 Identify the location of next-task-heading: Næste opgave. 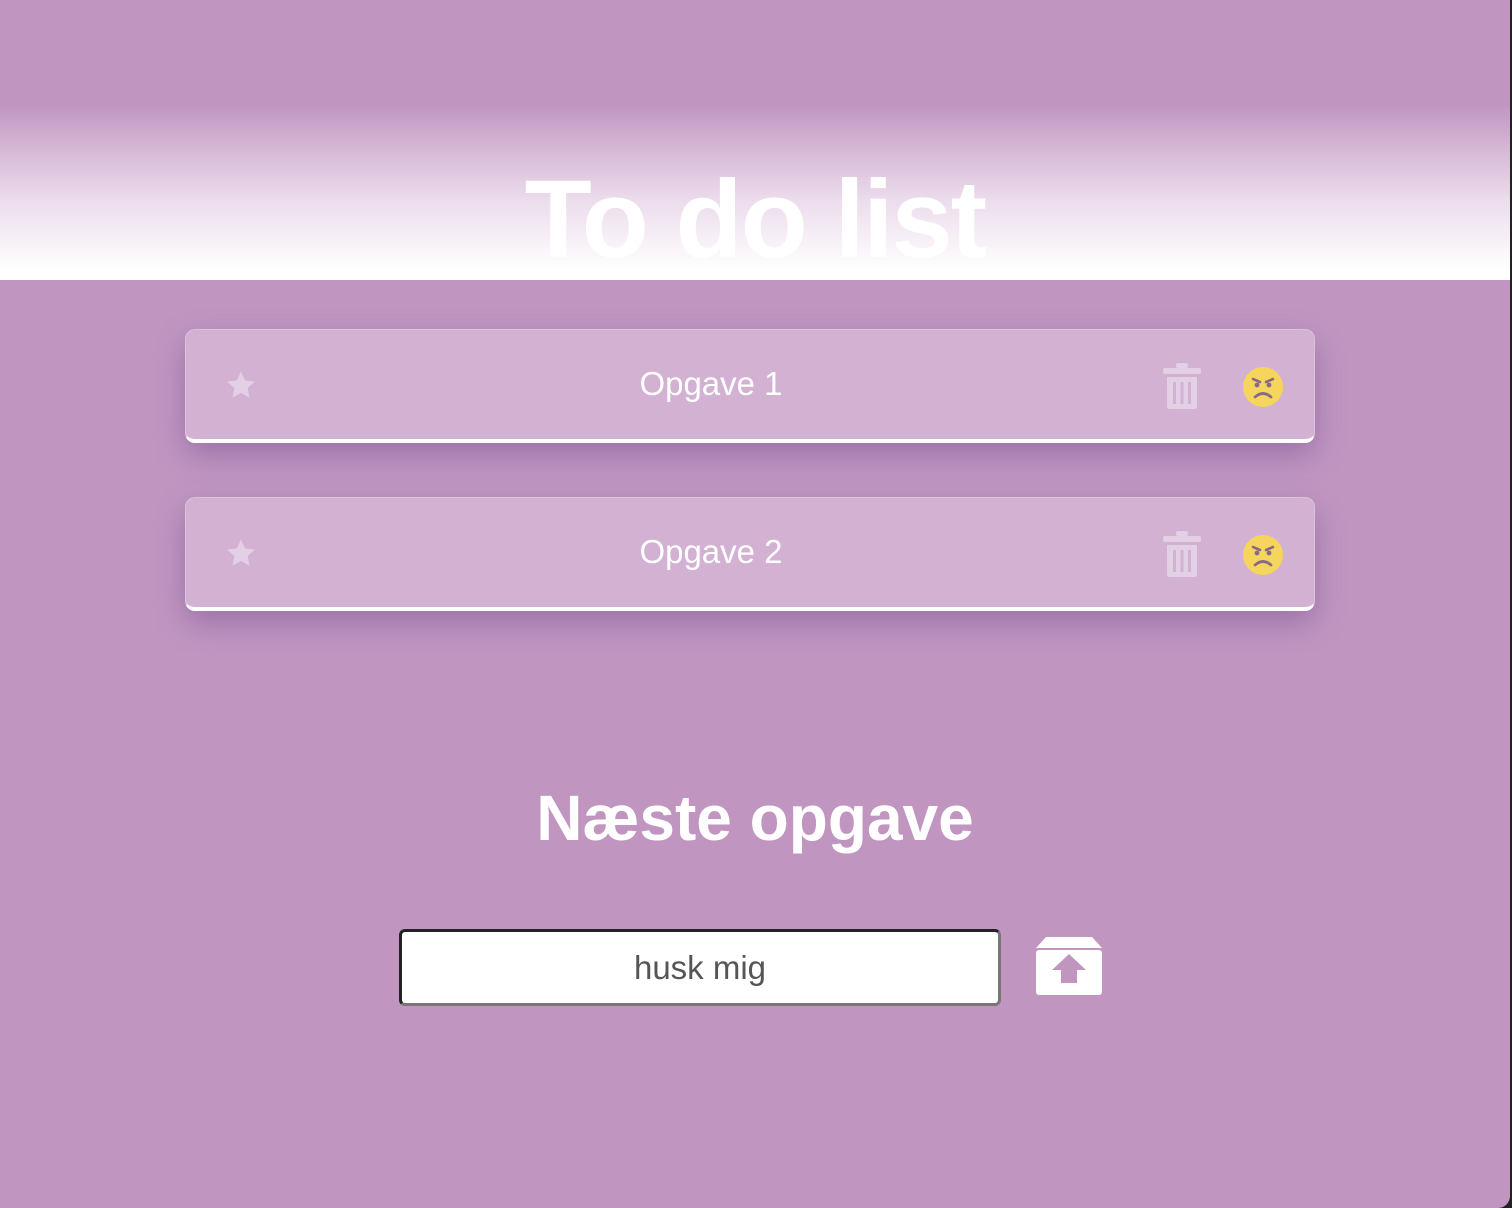
(755, 818).